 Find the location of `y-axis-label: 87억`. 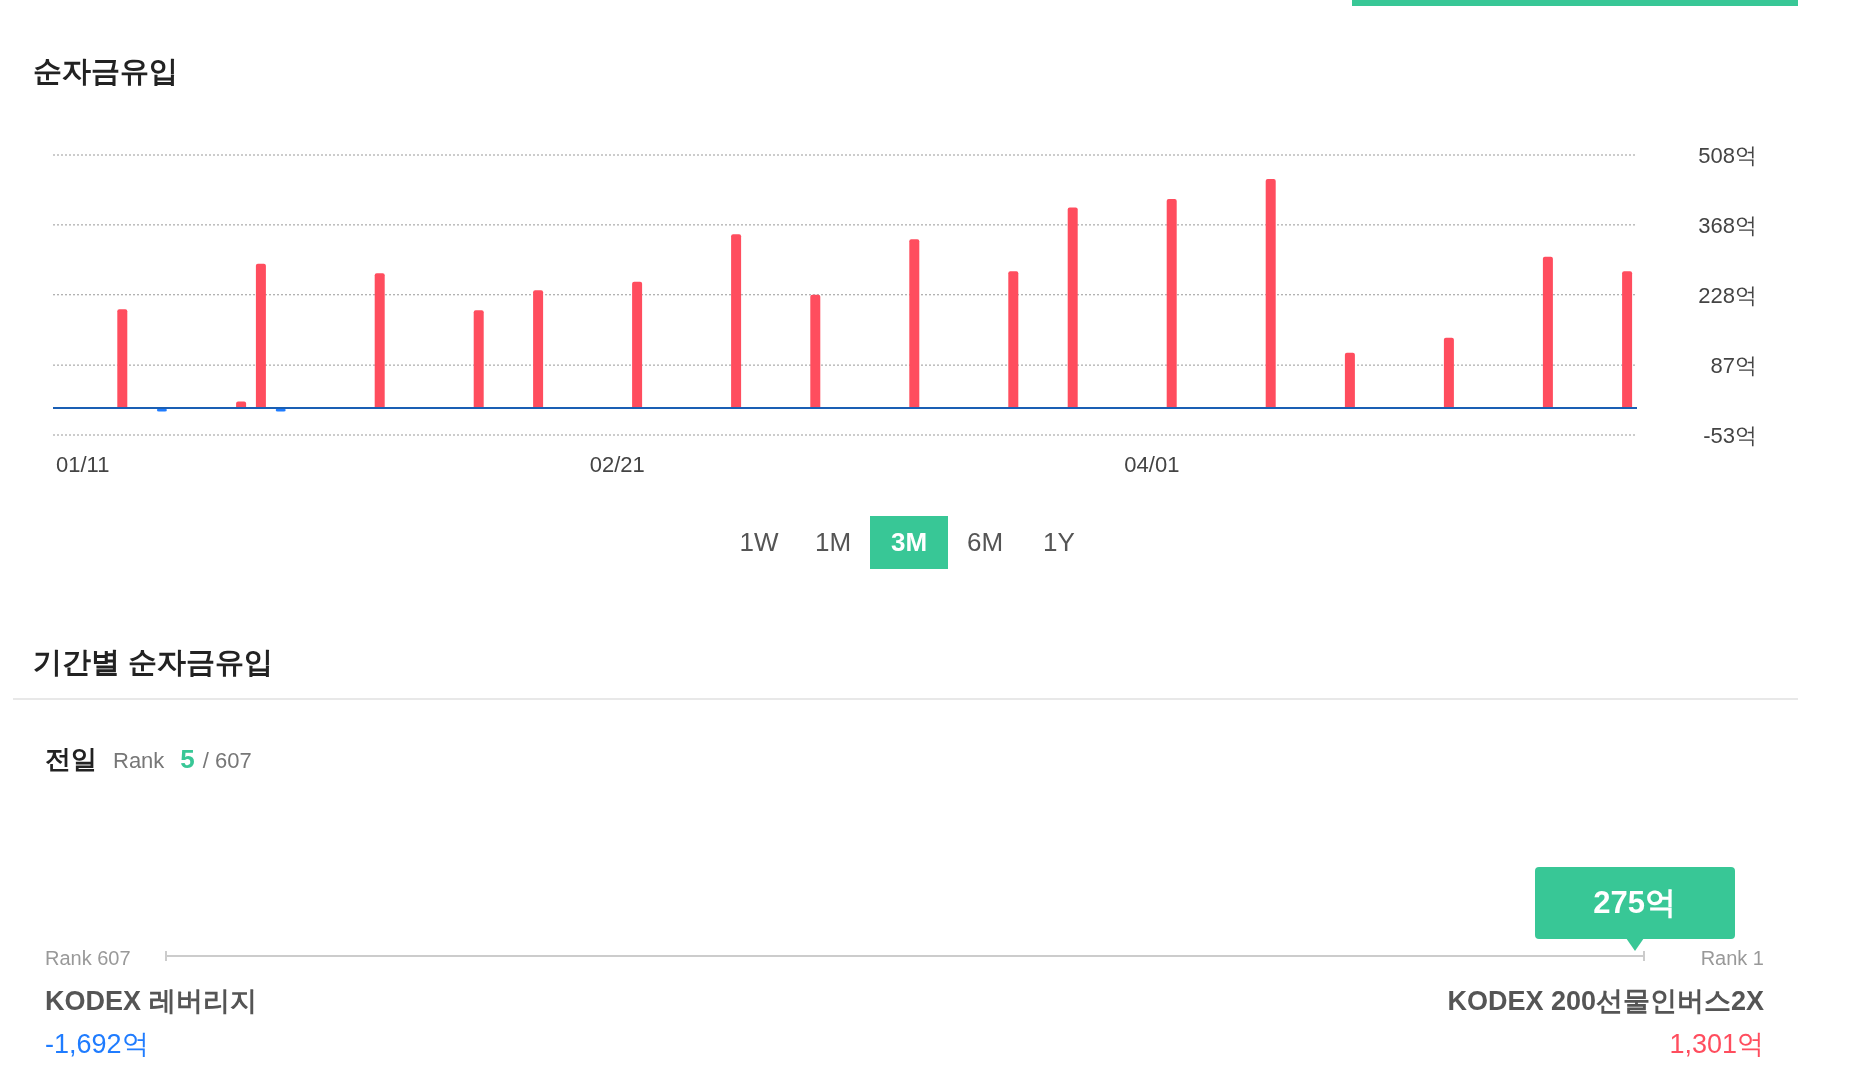

y-axis-label: 87억 is located at coordinates (1733, 365).